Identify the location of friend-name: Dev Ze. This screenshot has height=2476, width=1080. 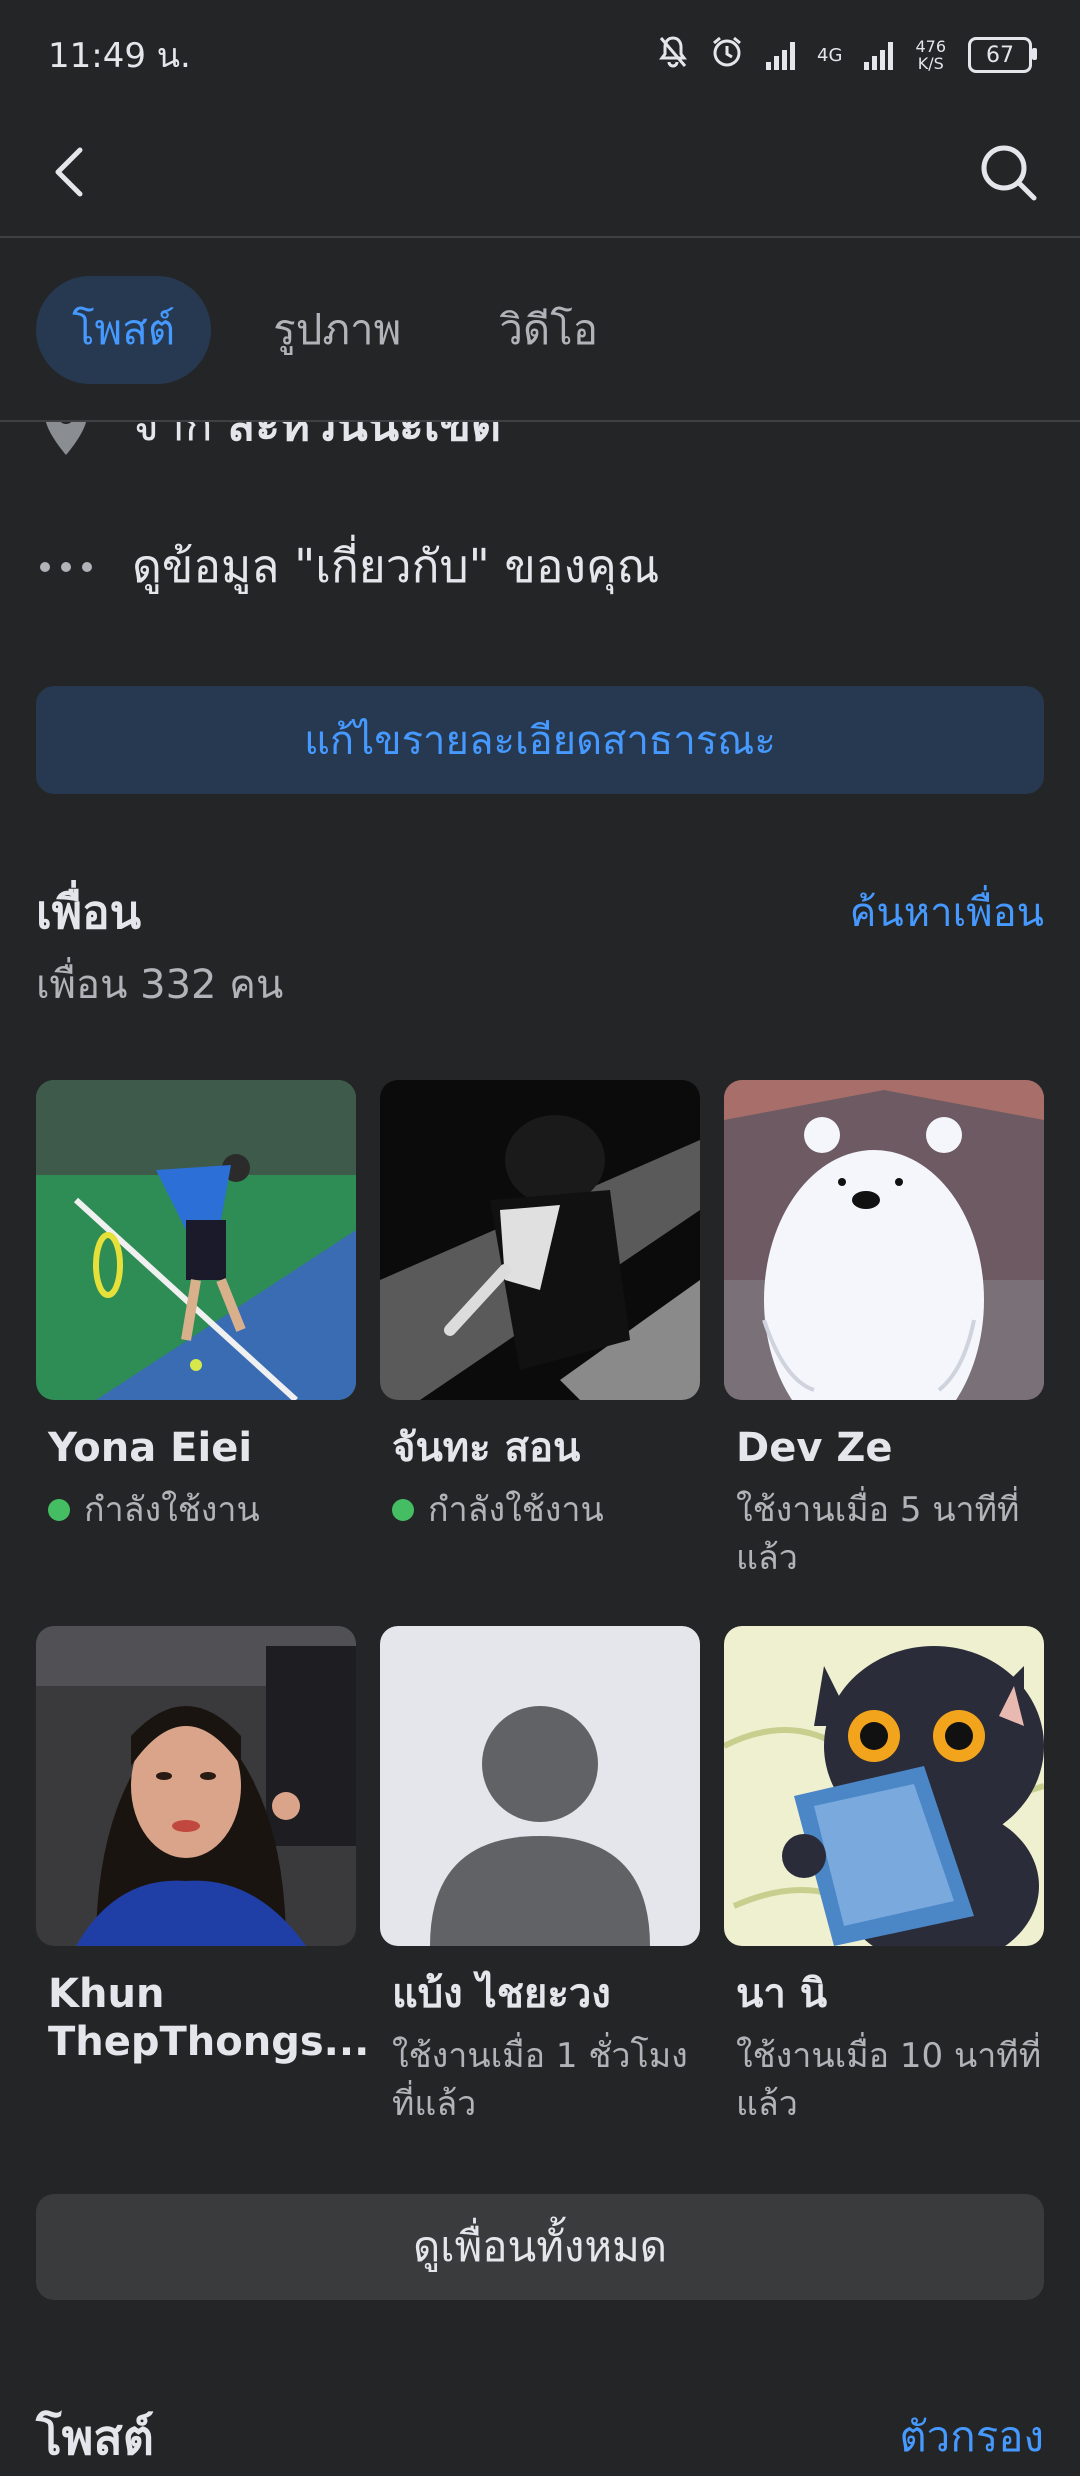
(890, 1448).